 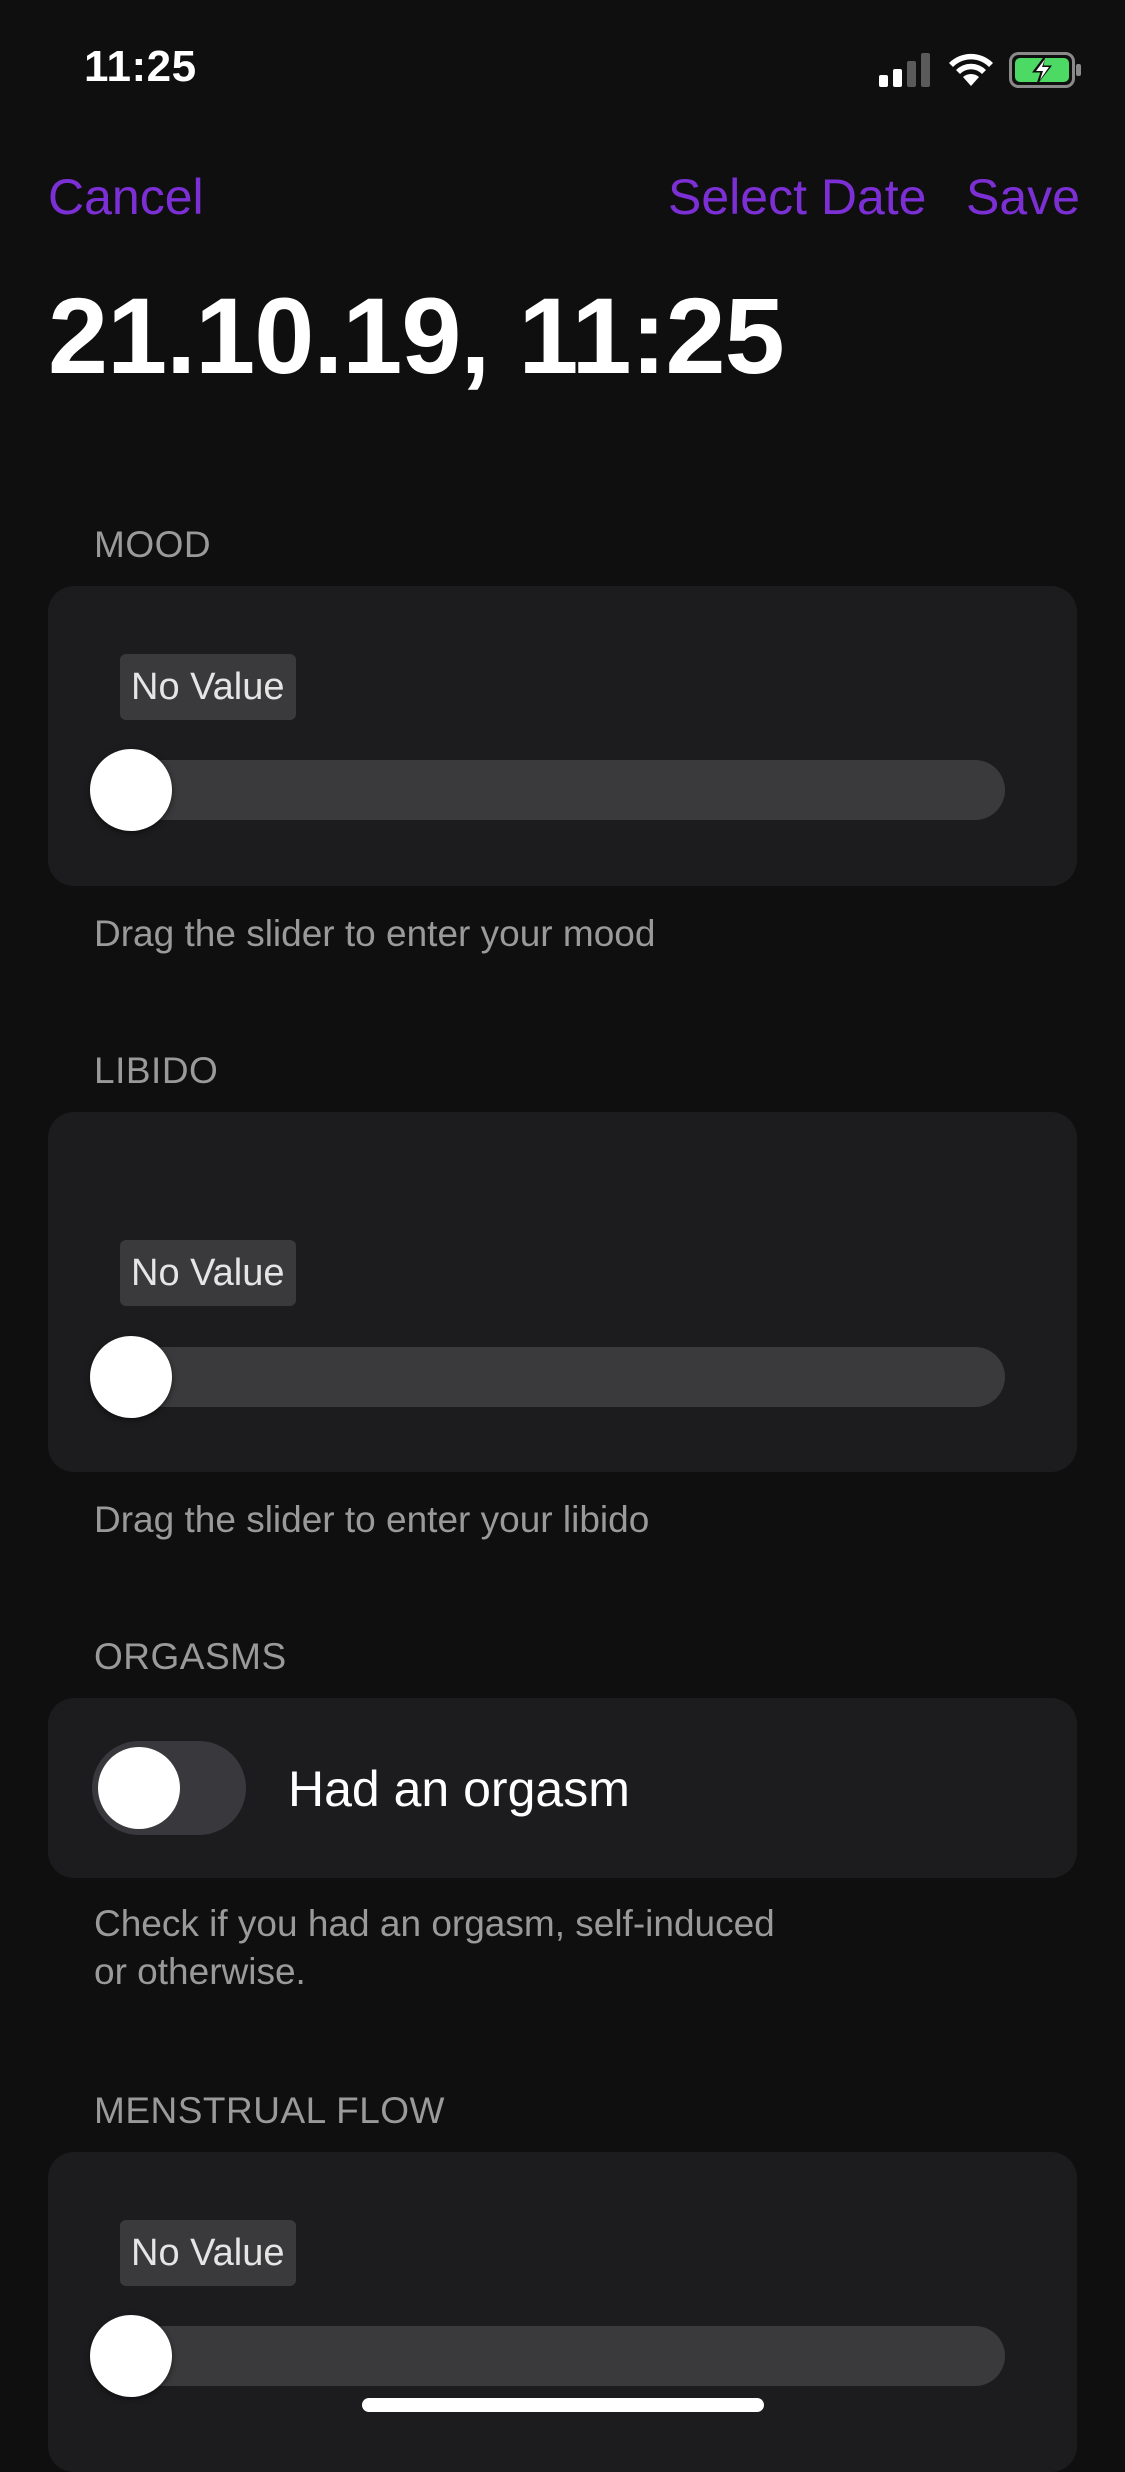 What do you see at coordinates (375, 933) in the screenshot?
I see `mood-footer: Drag the slider to enter your mood` at bounding box center [375, 933].